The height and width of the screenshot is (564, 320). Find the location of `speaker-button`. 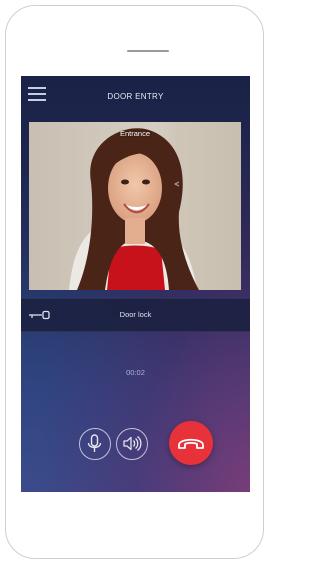

speaker-button is located at coordinates (132, 444).